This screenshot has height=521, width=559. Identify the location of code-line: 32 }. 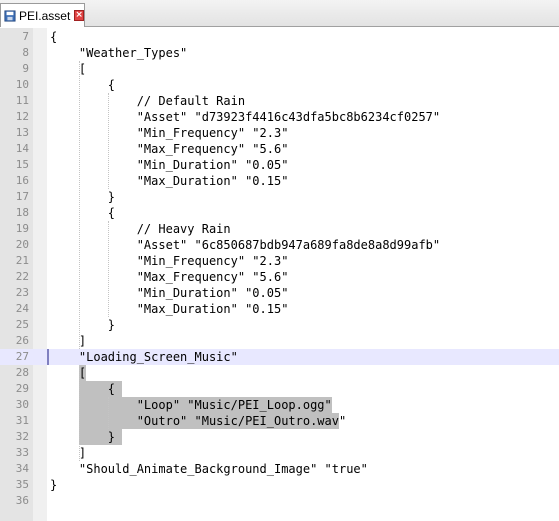
(279, 437).